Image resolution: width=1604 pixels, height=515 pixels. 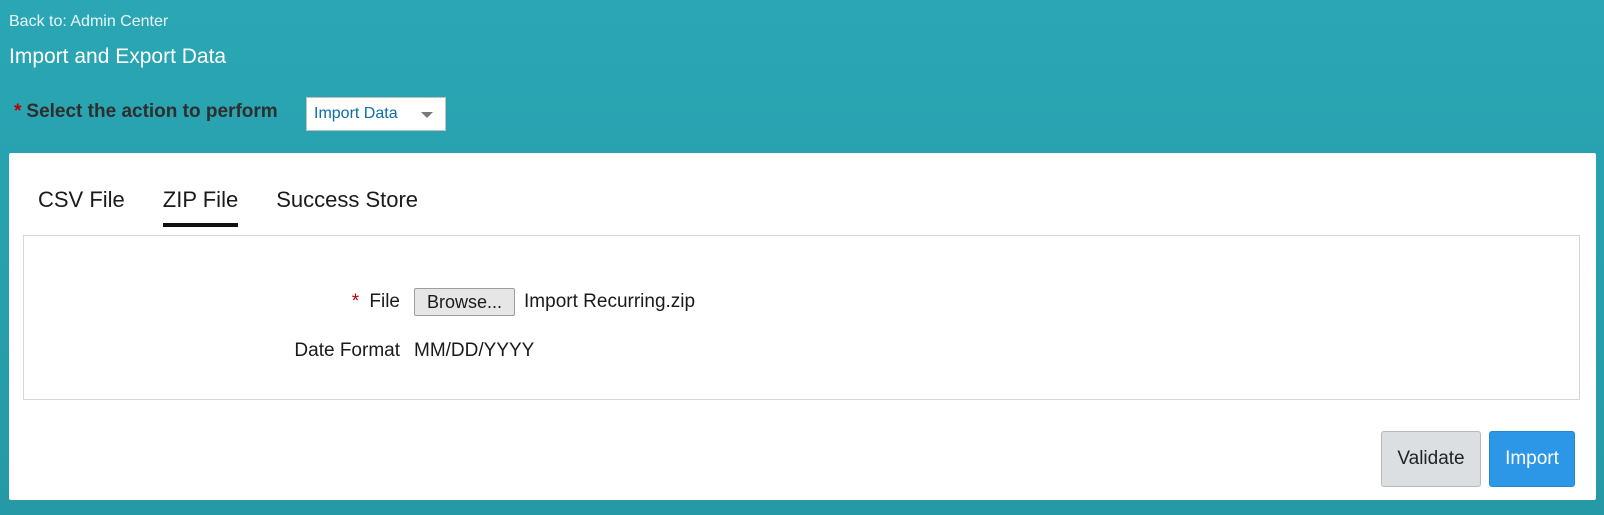 I want to click on action-select-value: Import Data, so click(x=356, y=113).